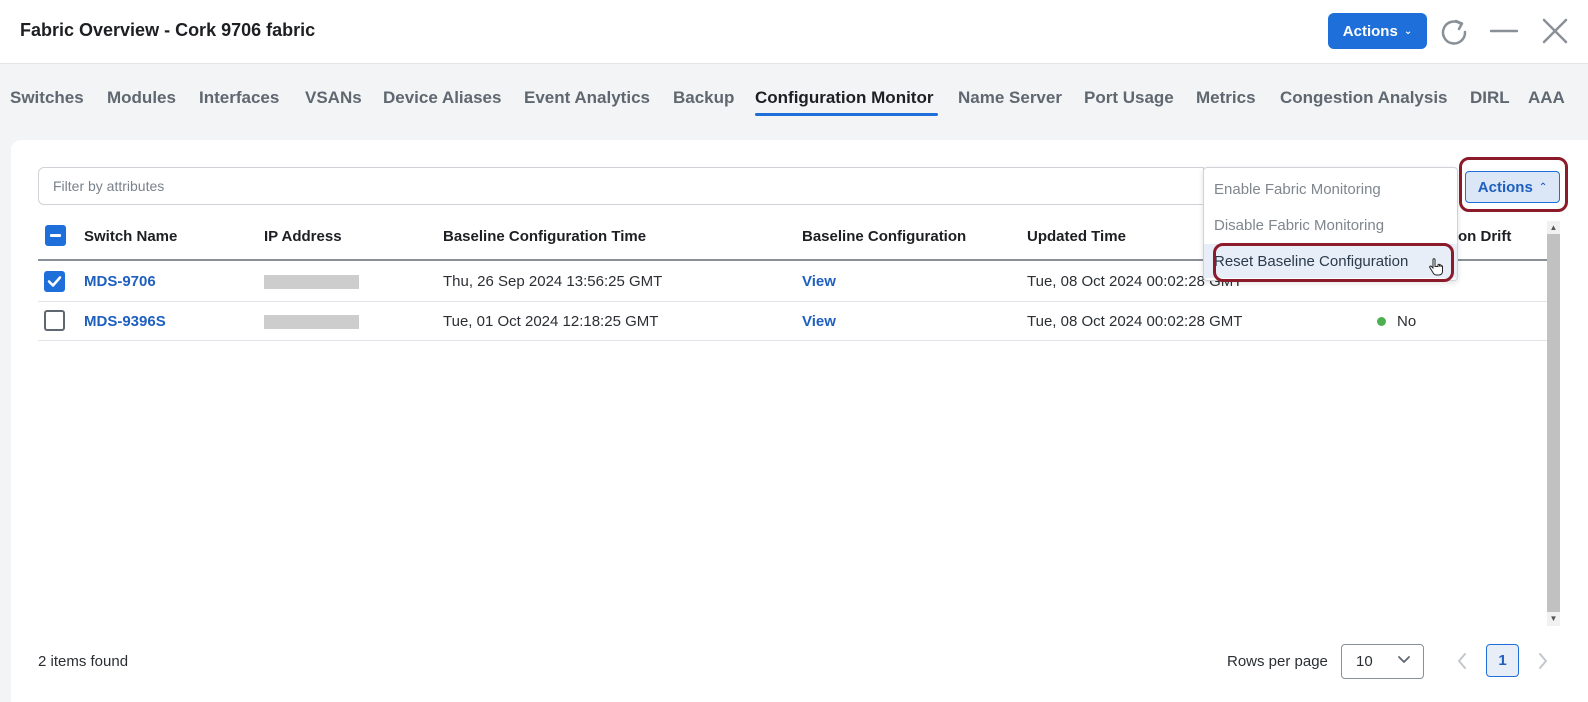  I want to click on updated-time: Tue, 08 Oct 2024 00:02:28 GMT, so click(1135, 321).